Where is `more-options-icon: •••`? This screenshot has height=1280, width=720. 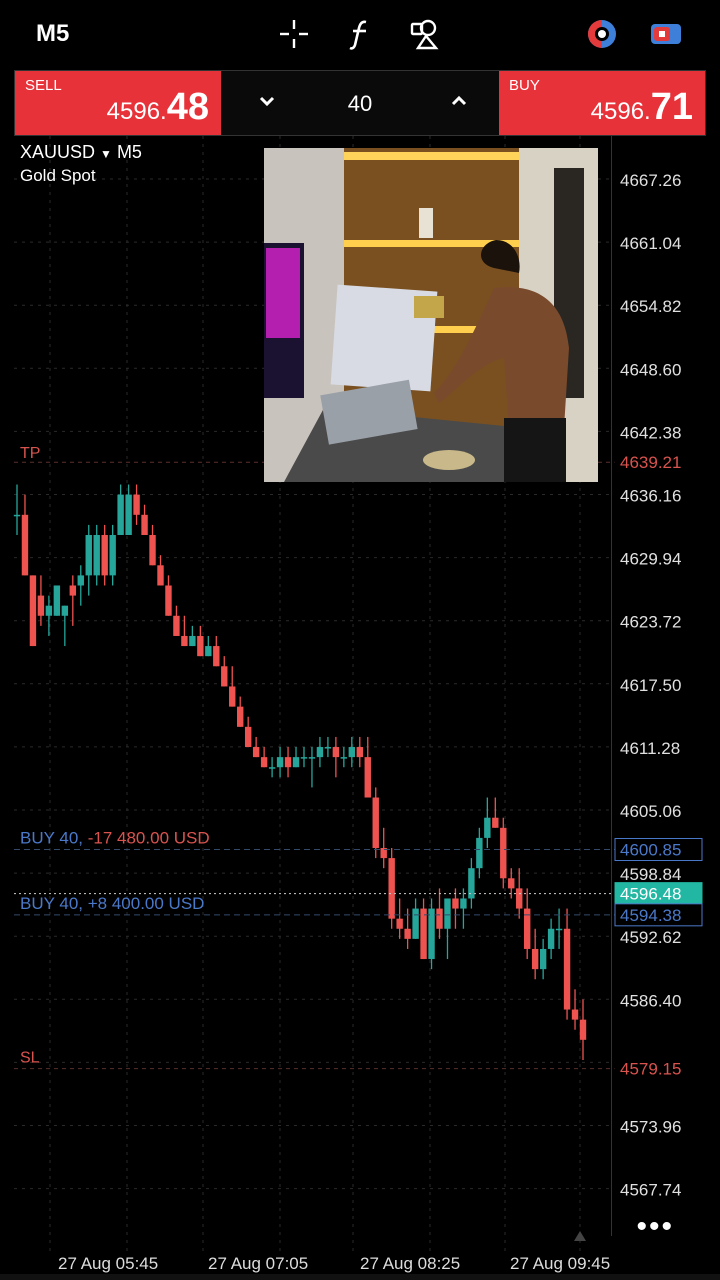
more-options-icon: ••• is located at coordinates (655, 1227).